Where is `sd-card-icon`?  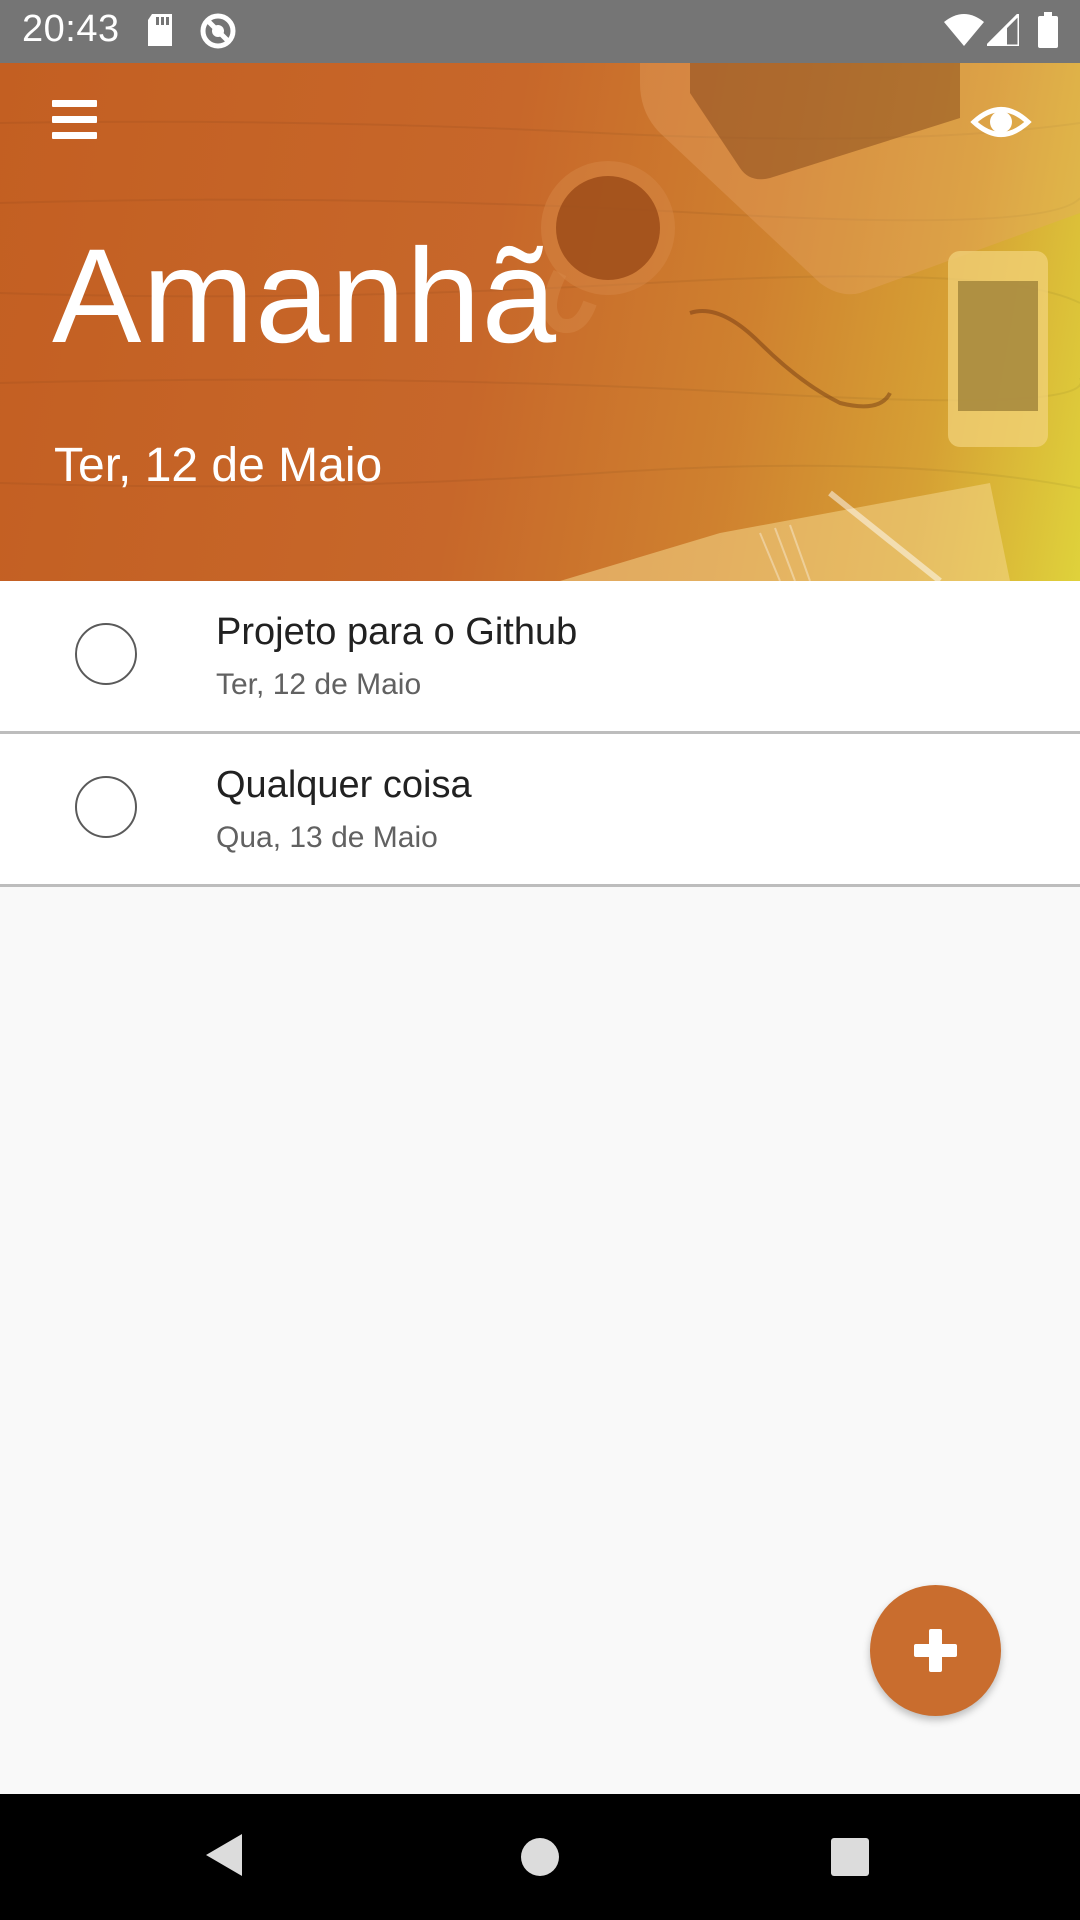
sd-card-icon is located at coordinates (161, 32).